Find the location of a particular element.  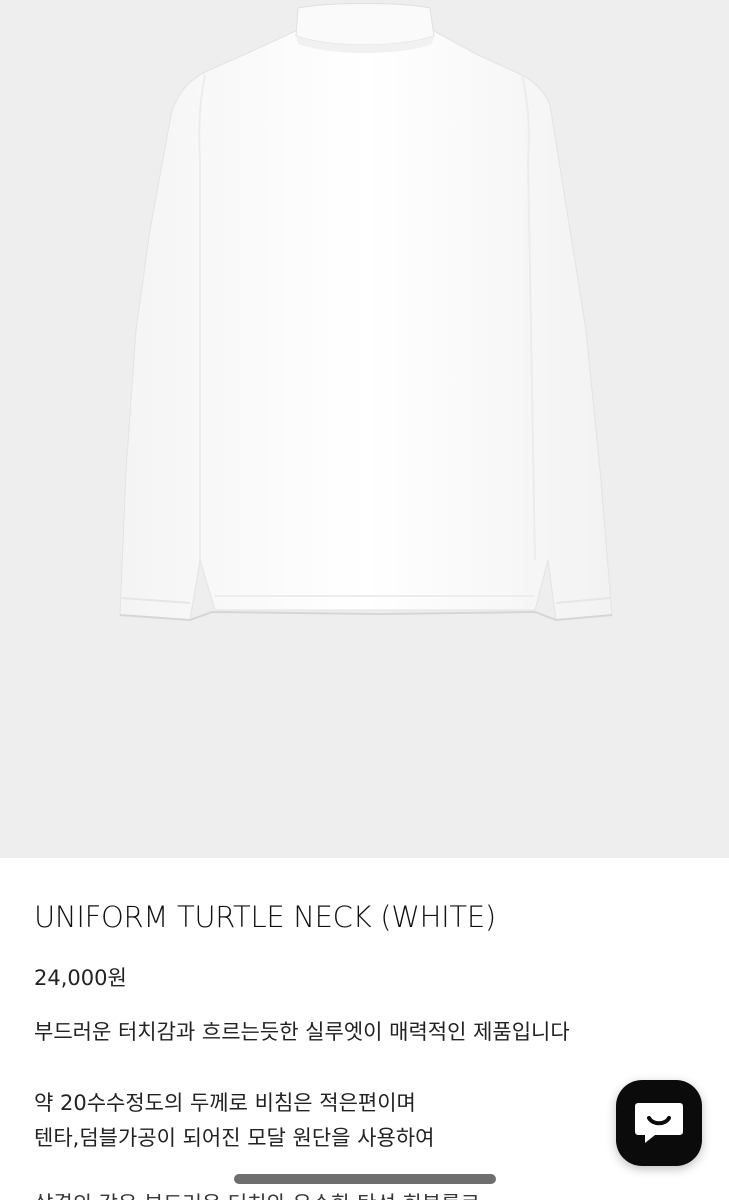

description-line: 약 20수수정도의 두께로 비침은 적은편이며 is located at coordinates (225, 1103).